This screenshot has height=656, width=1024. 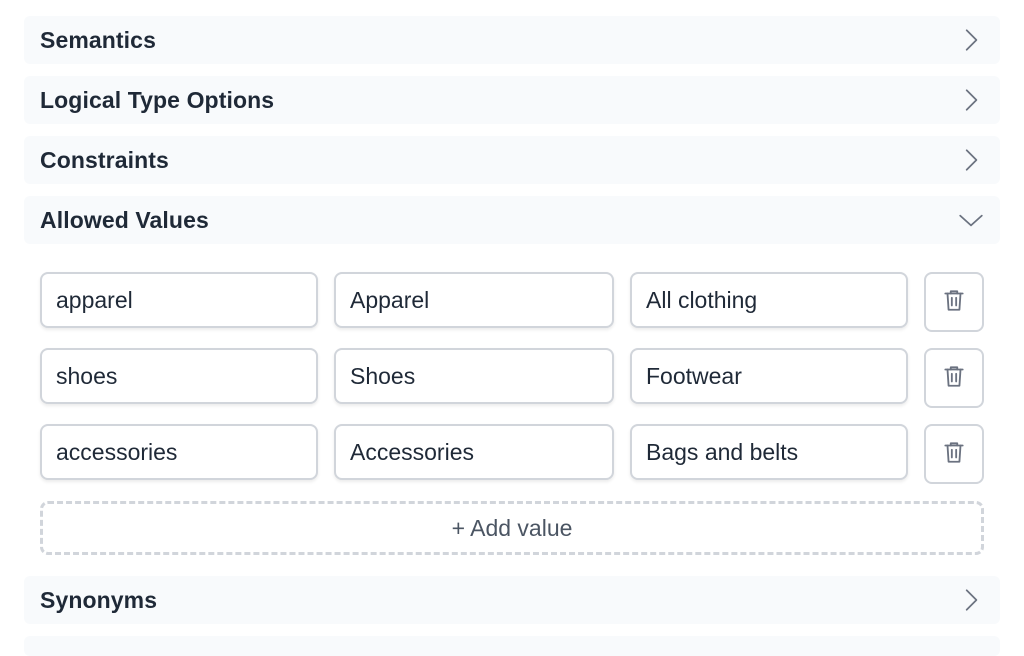 I want to click on section-synonyms-header: Synonyms, so click(x=512, y=600).